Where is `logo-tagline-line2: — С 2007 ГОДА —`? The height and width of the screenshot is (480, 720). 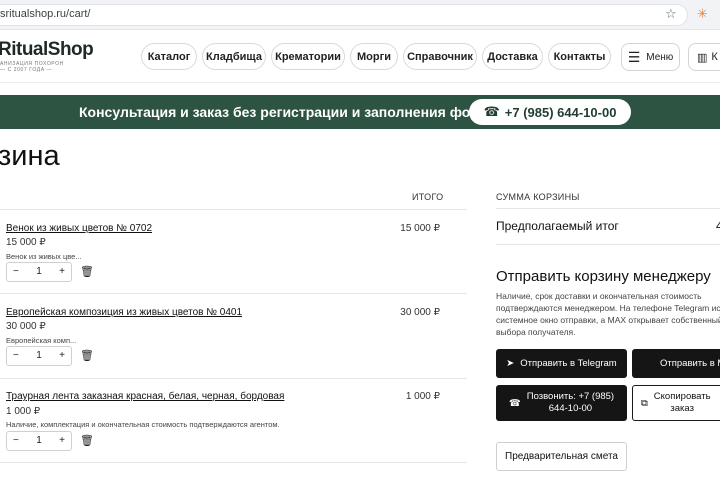 logo-tagline-line2: — С 2007 ГОДА — is located at coordinates (26, 70).